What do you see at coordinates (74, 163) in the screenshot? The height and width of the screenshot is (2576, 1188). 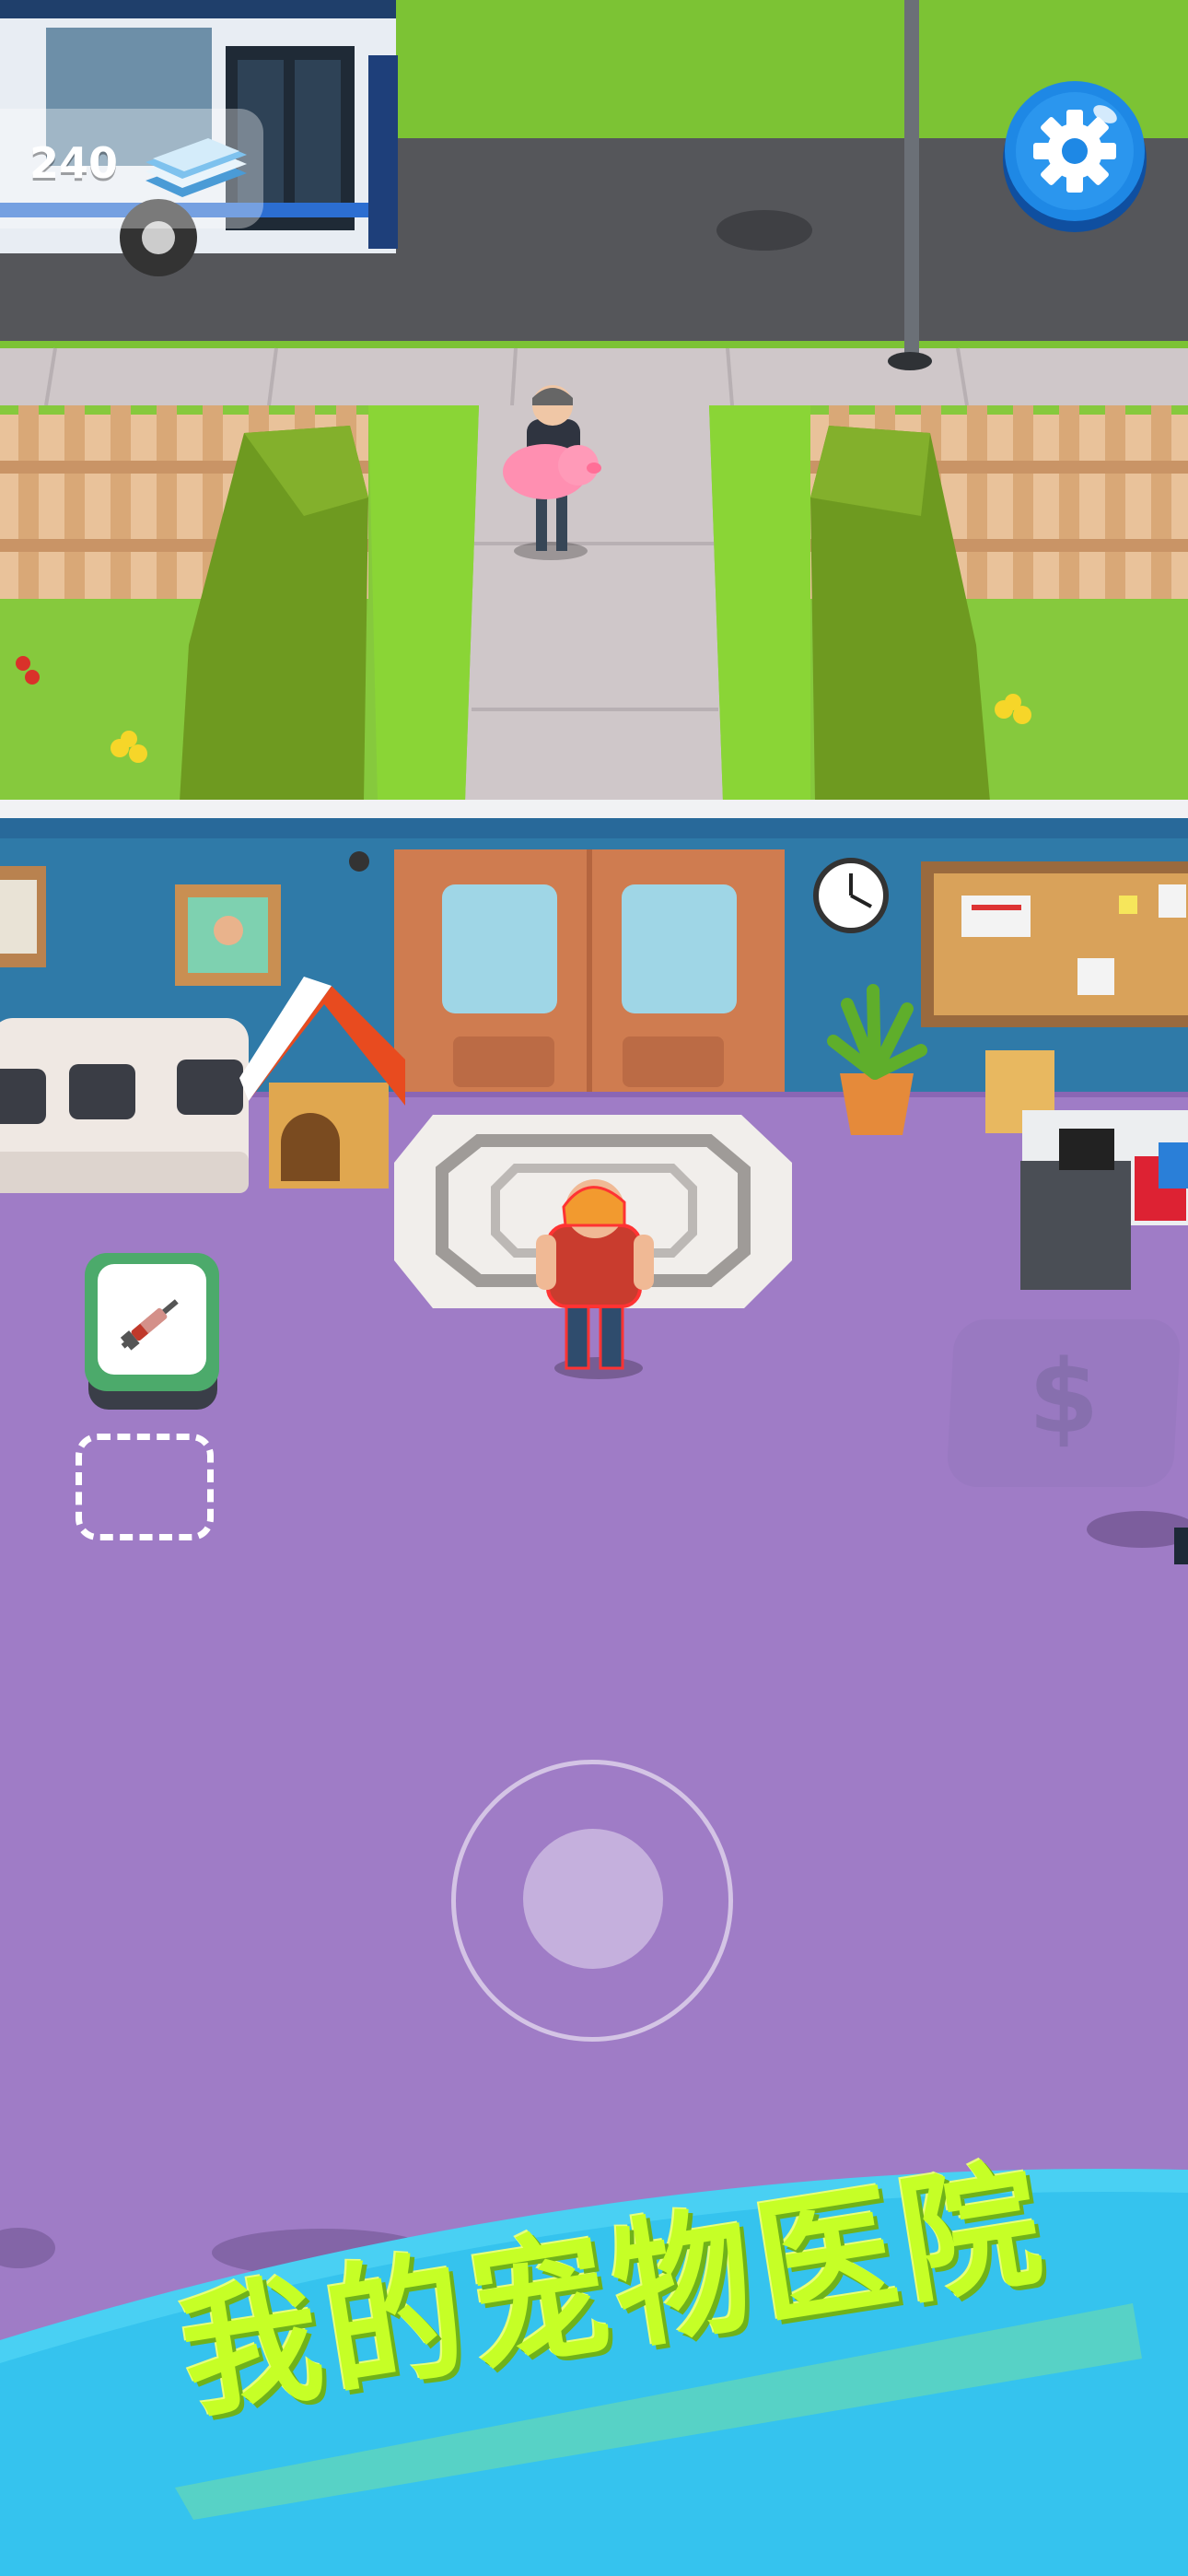 I see `money-counter: 240` at bounding box center [74, 163].